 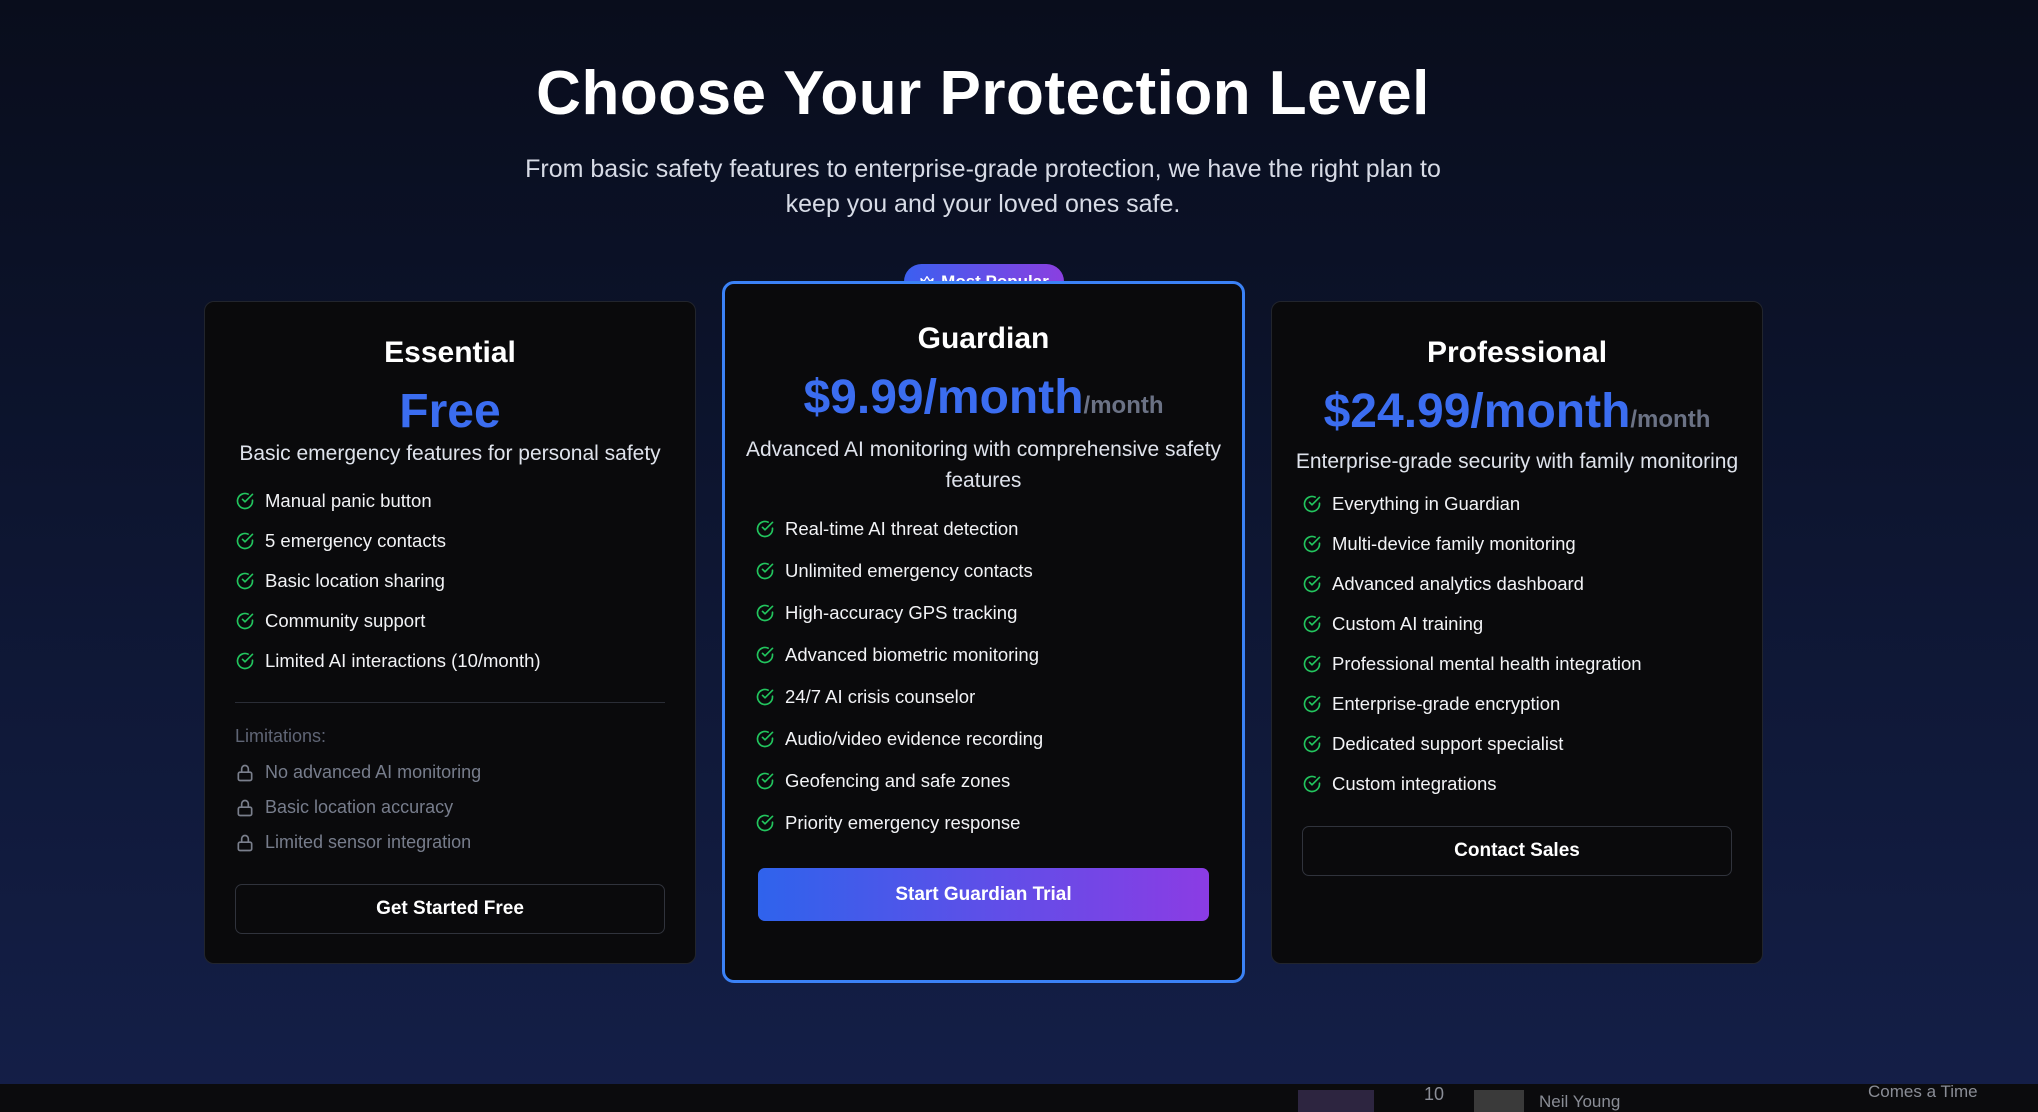 What do you see at coordinates (1426, 503) in the screenshot?
I see `feature-label: Everything in Guardian` at bounding box center [1426, 503].